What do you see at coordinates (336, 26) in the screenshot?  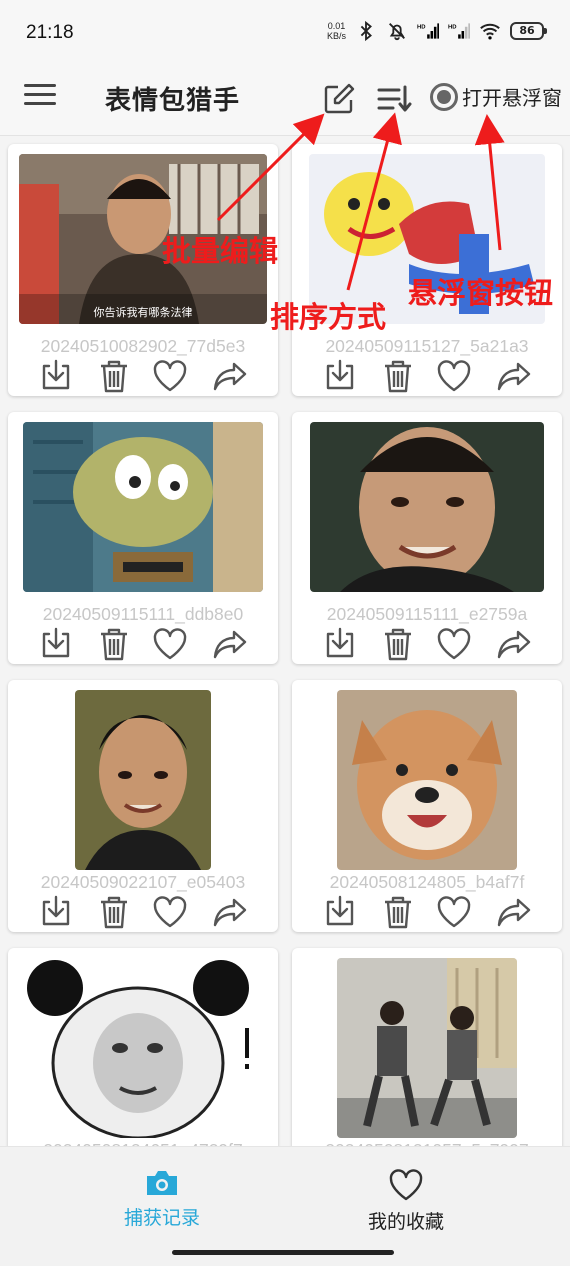 I see `network-speed-value: 0.01` at bounding box center [336, 26].